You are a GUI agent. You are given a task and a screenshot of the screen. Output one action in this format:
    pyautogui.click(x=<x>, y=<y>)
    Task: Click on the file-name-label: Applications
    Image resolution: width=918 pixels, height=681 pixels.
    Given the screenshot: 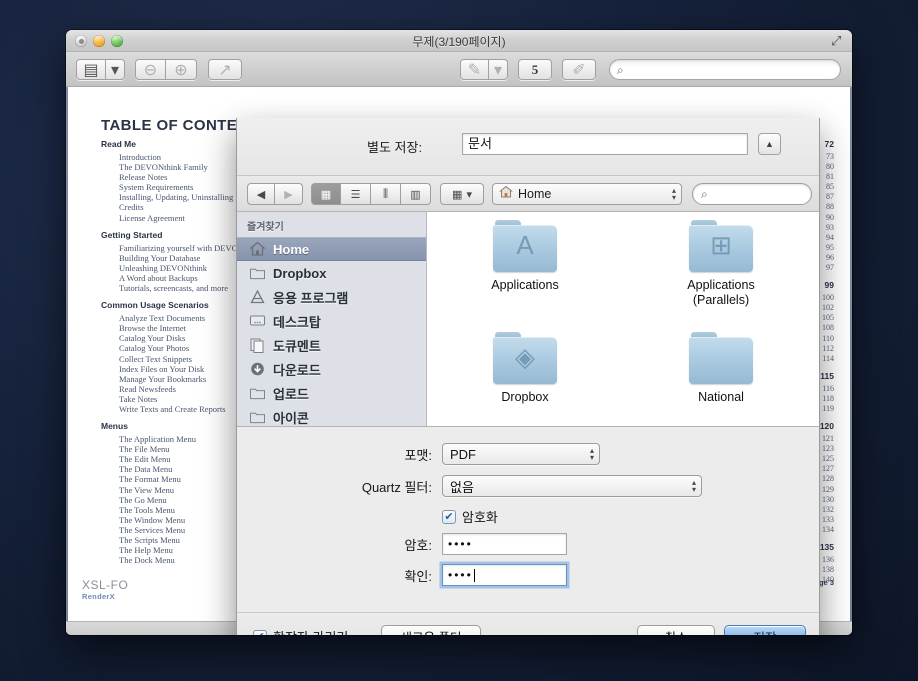 What is the action you would take?
    pyautogui.click(x=525, y=285)
    